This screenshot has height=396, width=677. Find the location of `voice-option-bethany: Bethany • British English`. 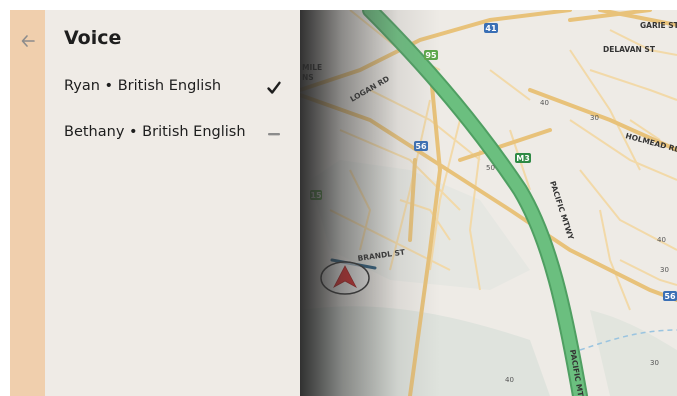

voice-option-bethany: Bethany • British English is located at coordinates (172, 134).